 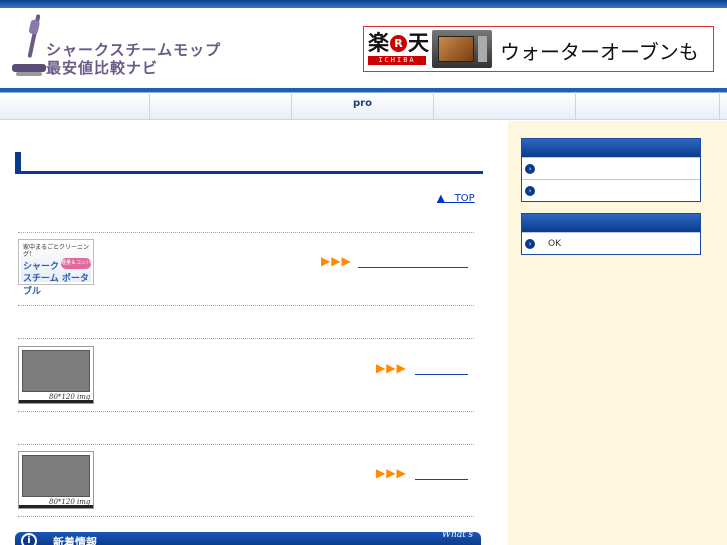 What do you see at coordinates (611, 223) in the screenshot?
I see `sidebar-menu-2-header` at bounding box center [611, 223].